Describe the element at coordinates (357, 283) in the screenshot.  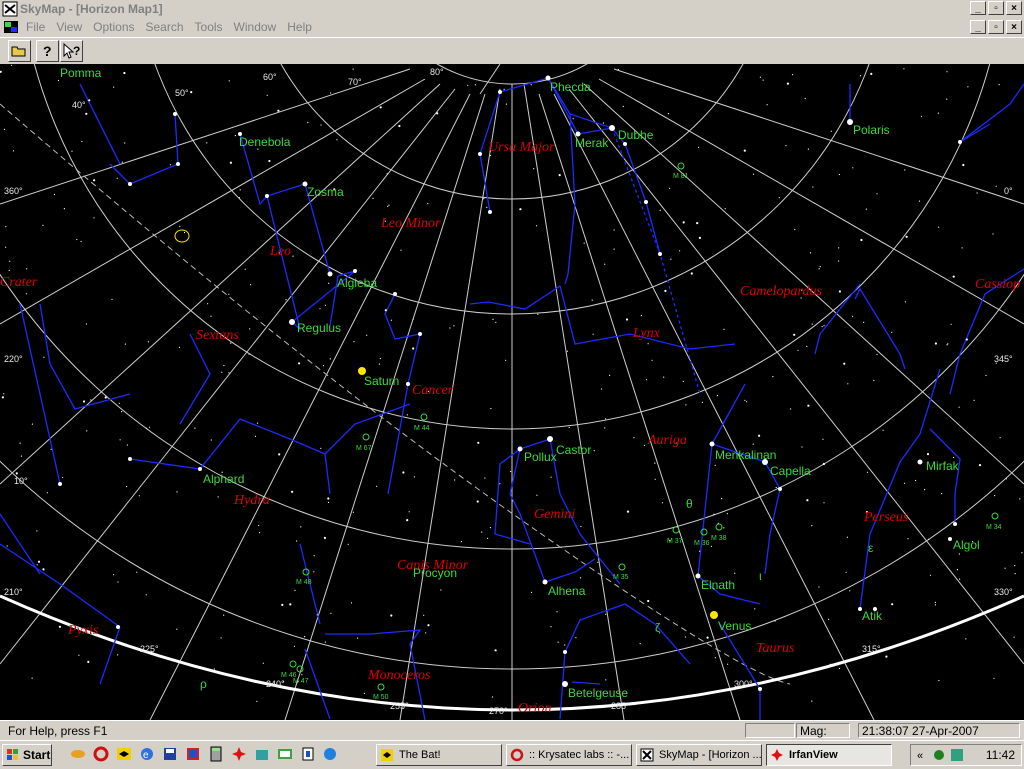
I see `star-algieba: Algieba` at that location.